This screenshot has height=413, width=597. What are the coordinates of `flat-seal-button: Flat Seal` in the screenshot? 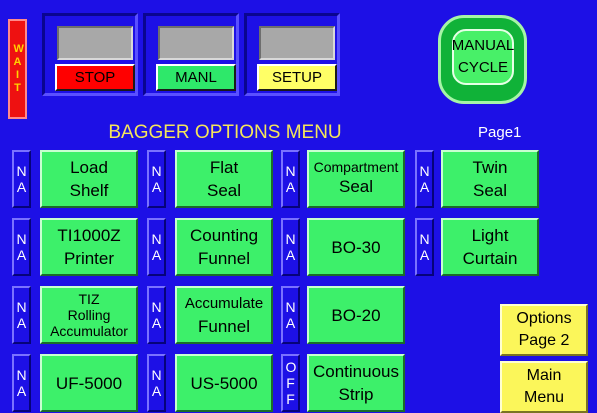 It's located at (224, 179).